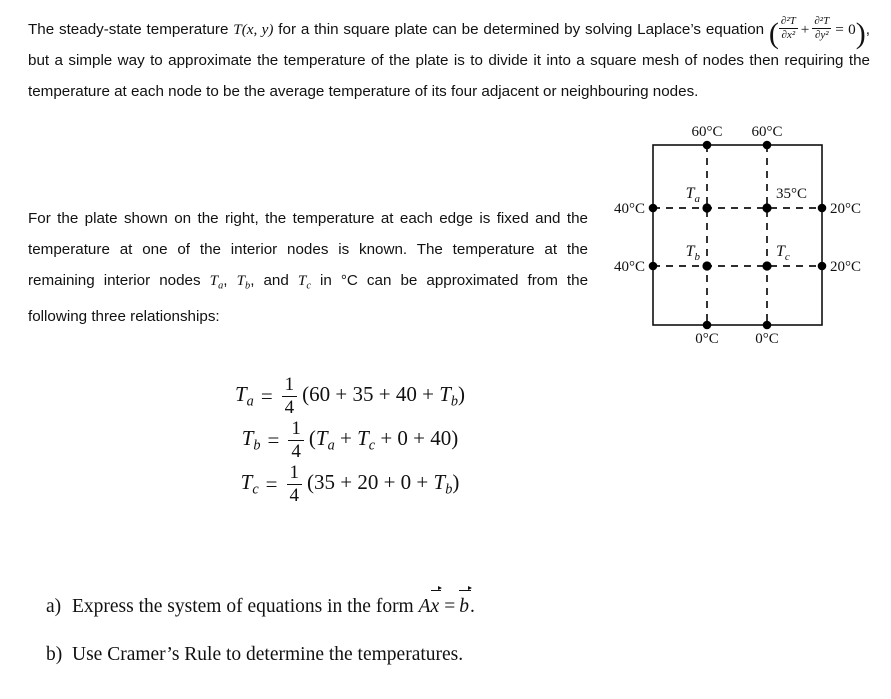 This screenshot has height=699, width=891. I want to click on label-top-left-temp: 60°C, so click(706, 132).